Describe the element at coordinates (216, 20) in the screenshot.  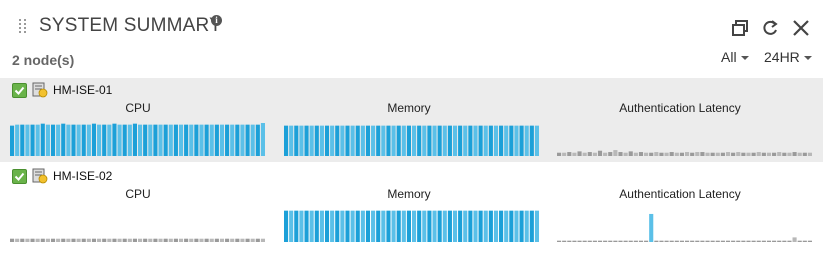
I see `info-icon: i` at that location.